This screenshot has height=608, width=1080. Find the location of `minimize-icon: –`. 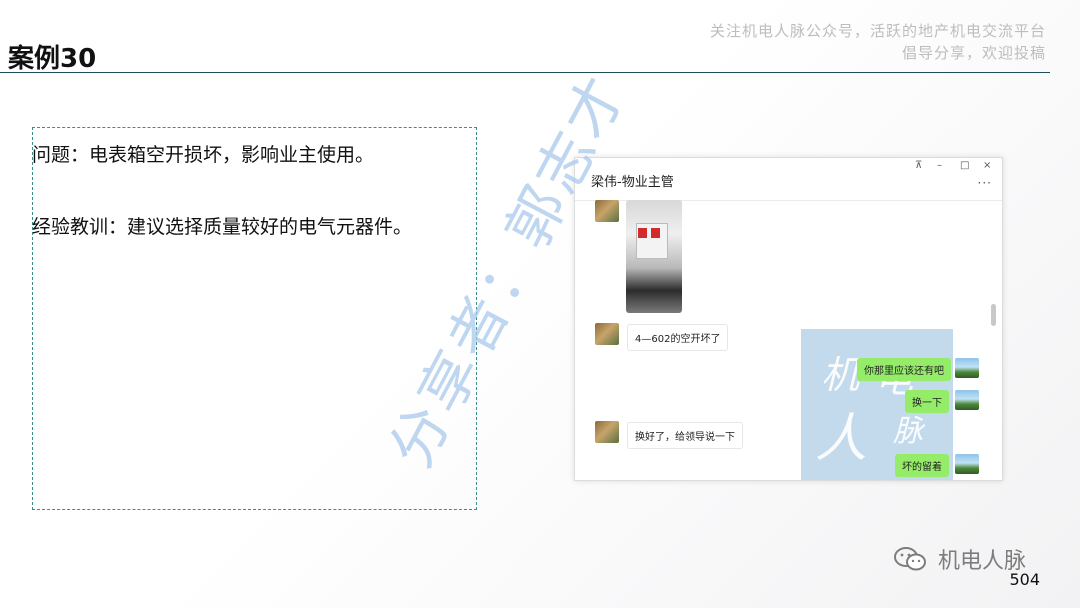

minimize-icon: – is located at coordinates (939, 165).